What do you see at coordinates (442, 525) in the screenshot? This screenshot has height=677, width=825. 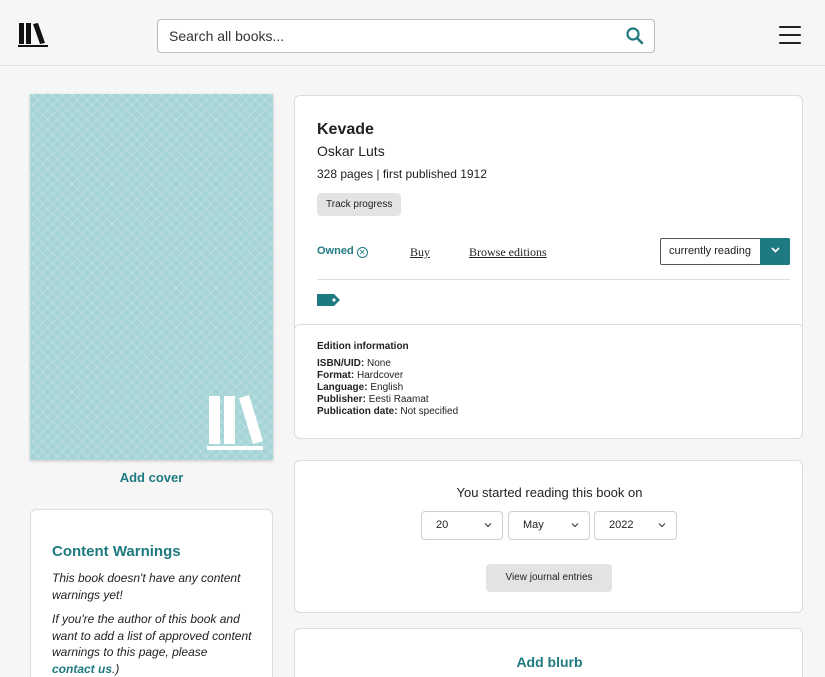 I see `start-day-value: 20` at bounding box center [442, 525].